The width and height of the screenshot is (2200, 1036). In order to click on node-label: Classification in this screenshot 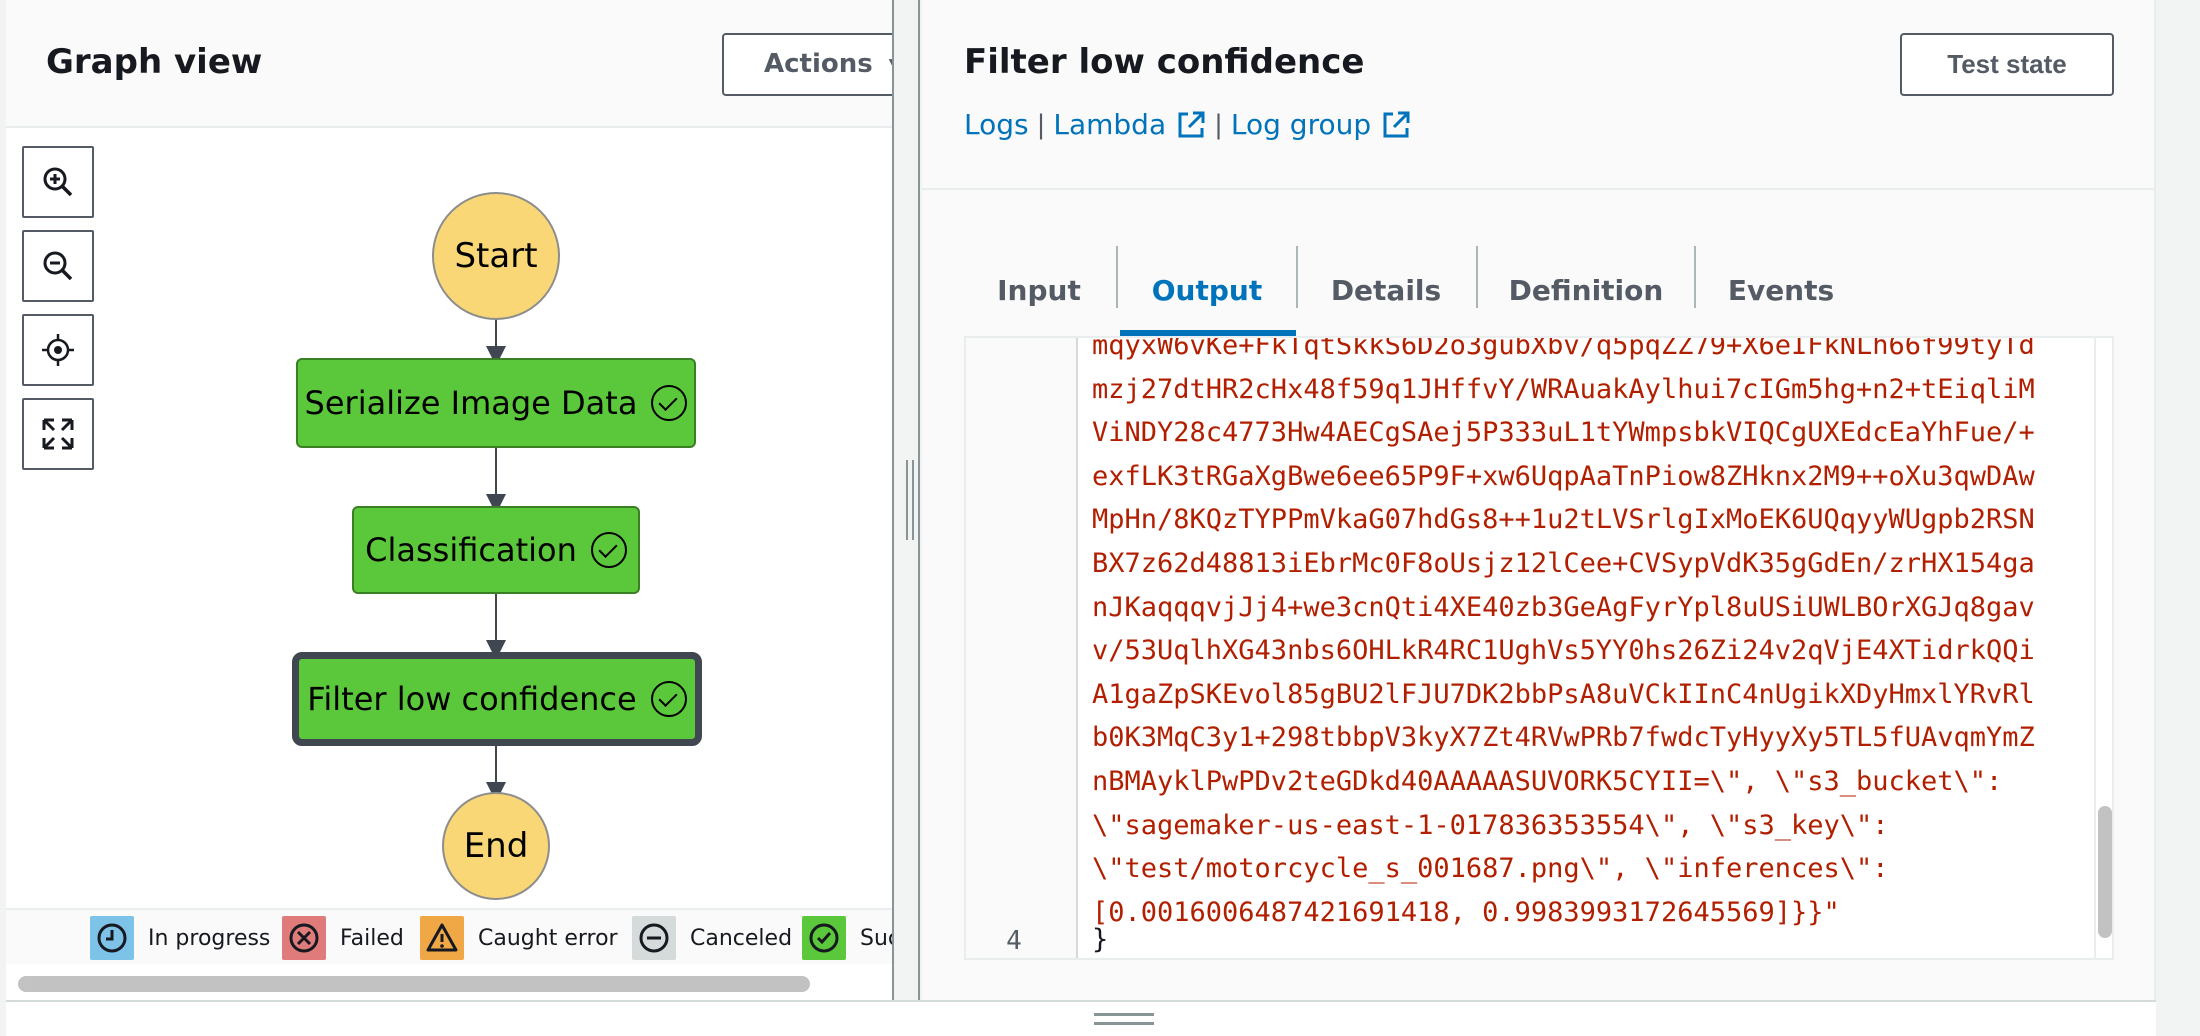, I will do `click(471, 550)`.